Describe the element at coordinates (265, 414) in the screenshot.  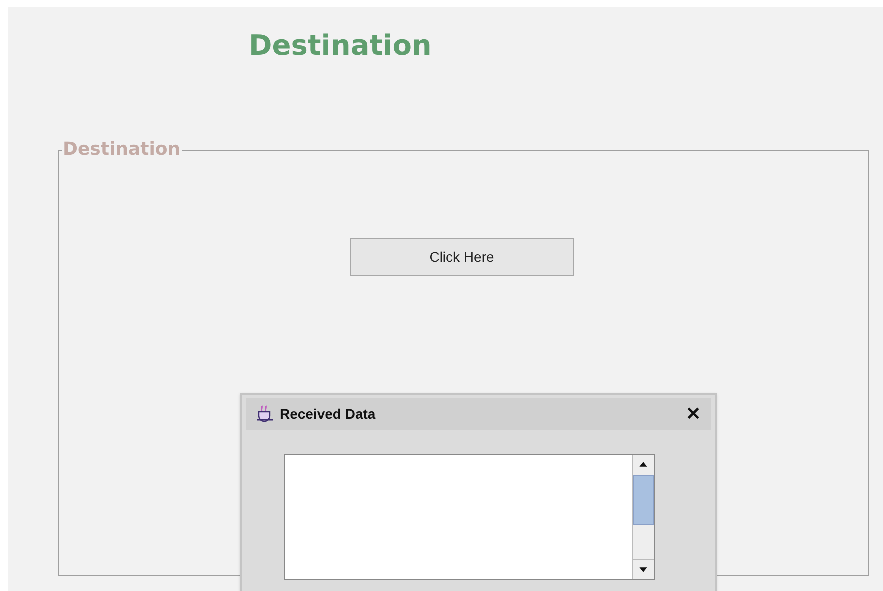
I see `coffee-cup-icon` at that location.